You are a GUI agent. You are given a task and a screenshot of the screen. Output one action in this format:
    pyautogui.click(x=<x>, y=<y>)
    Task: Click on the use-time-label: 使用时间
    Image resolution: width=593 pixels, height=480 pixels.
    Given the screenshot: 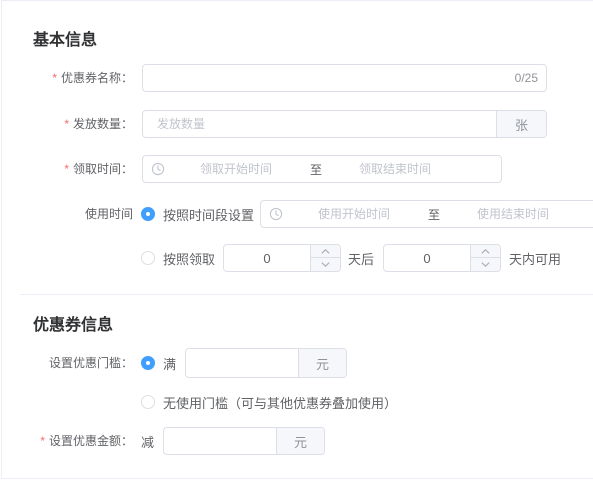 What is the action you would take?
    pyautogui.click(x=108, y=214)
    